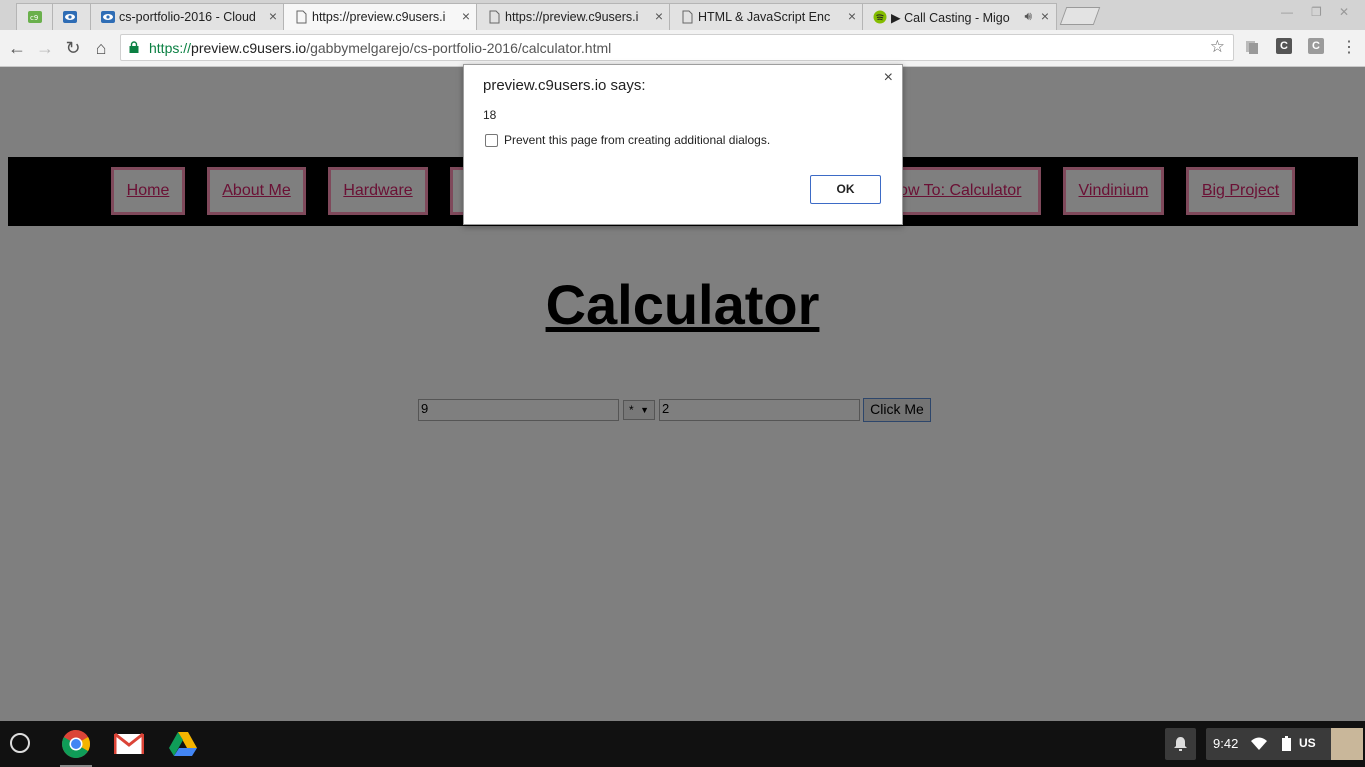  I want to click on clock: 9:42, so click(1226, 743).